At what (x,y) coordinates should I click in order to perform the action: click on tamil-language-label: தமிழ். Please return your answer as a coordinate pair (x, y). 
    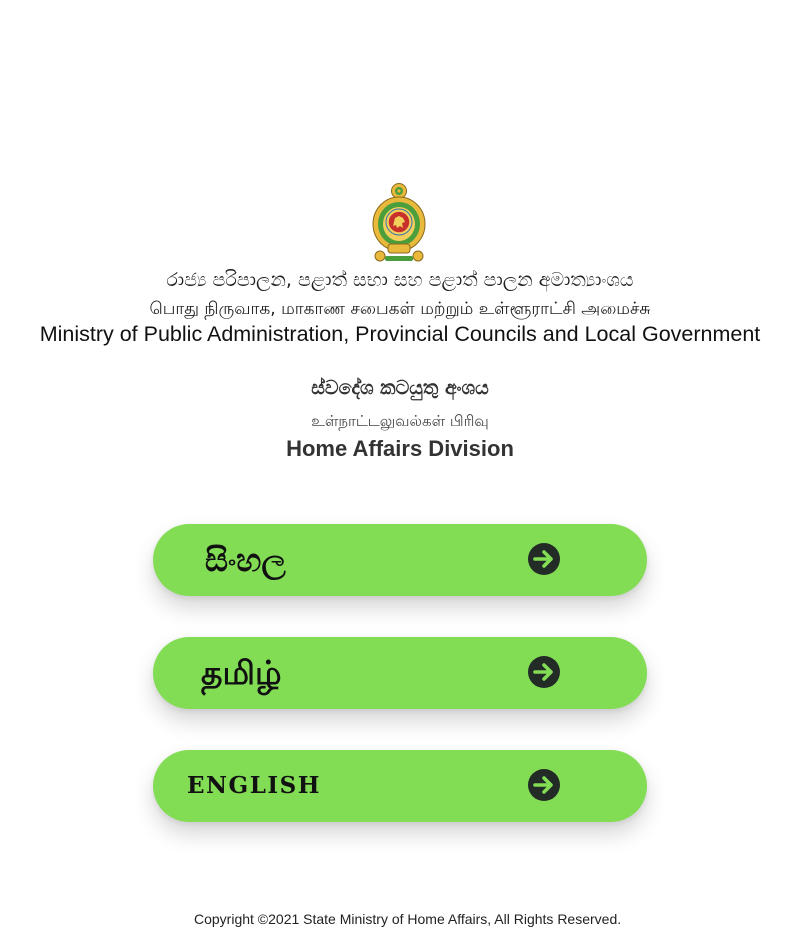
    Looking at the image, I should click on (241, 672).